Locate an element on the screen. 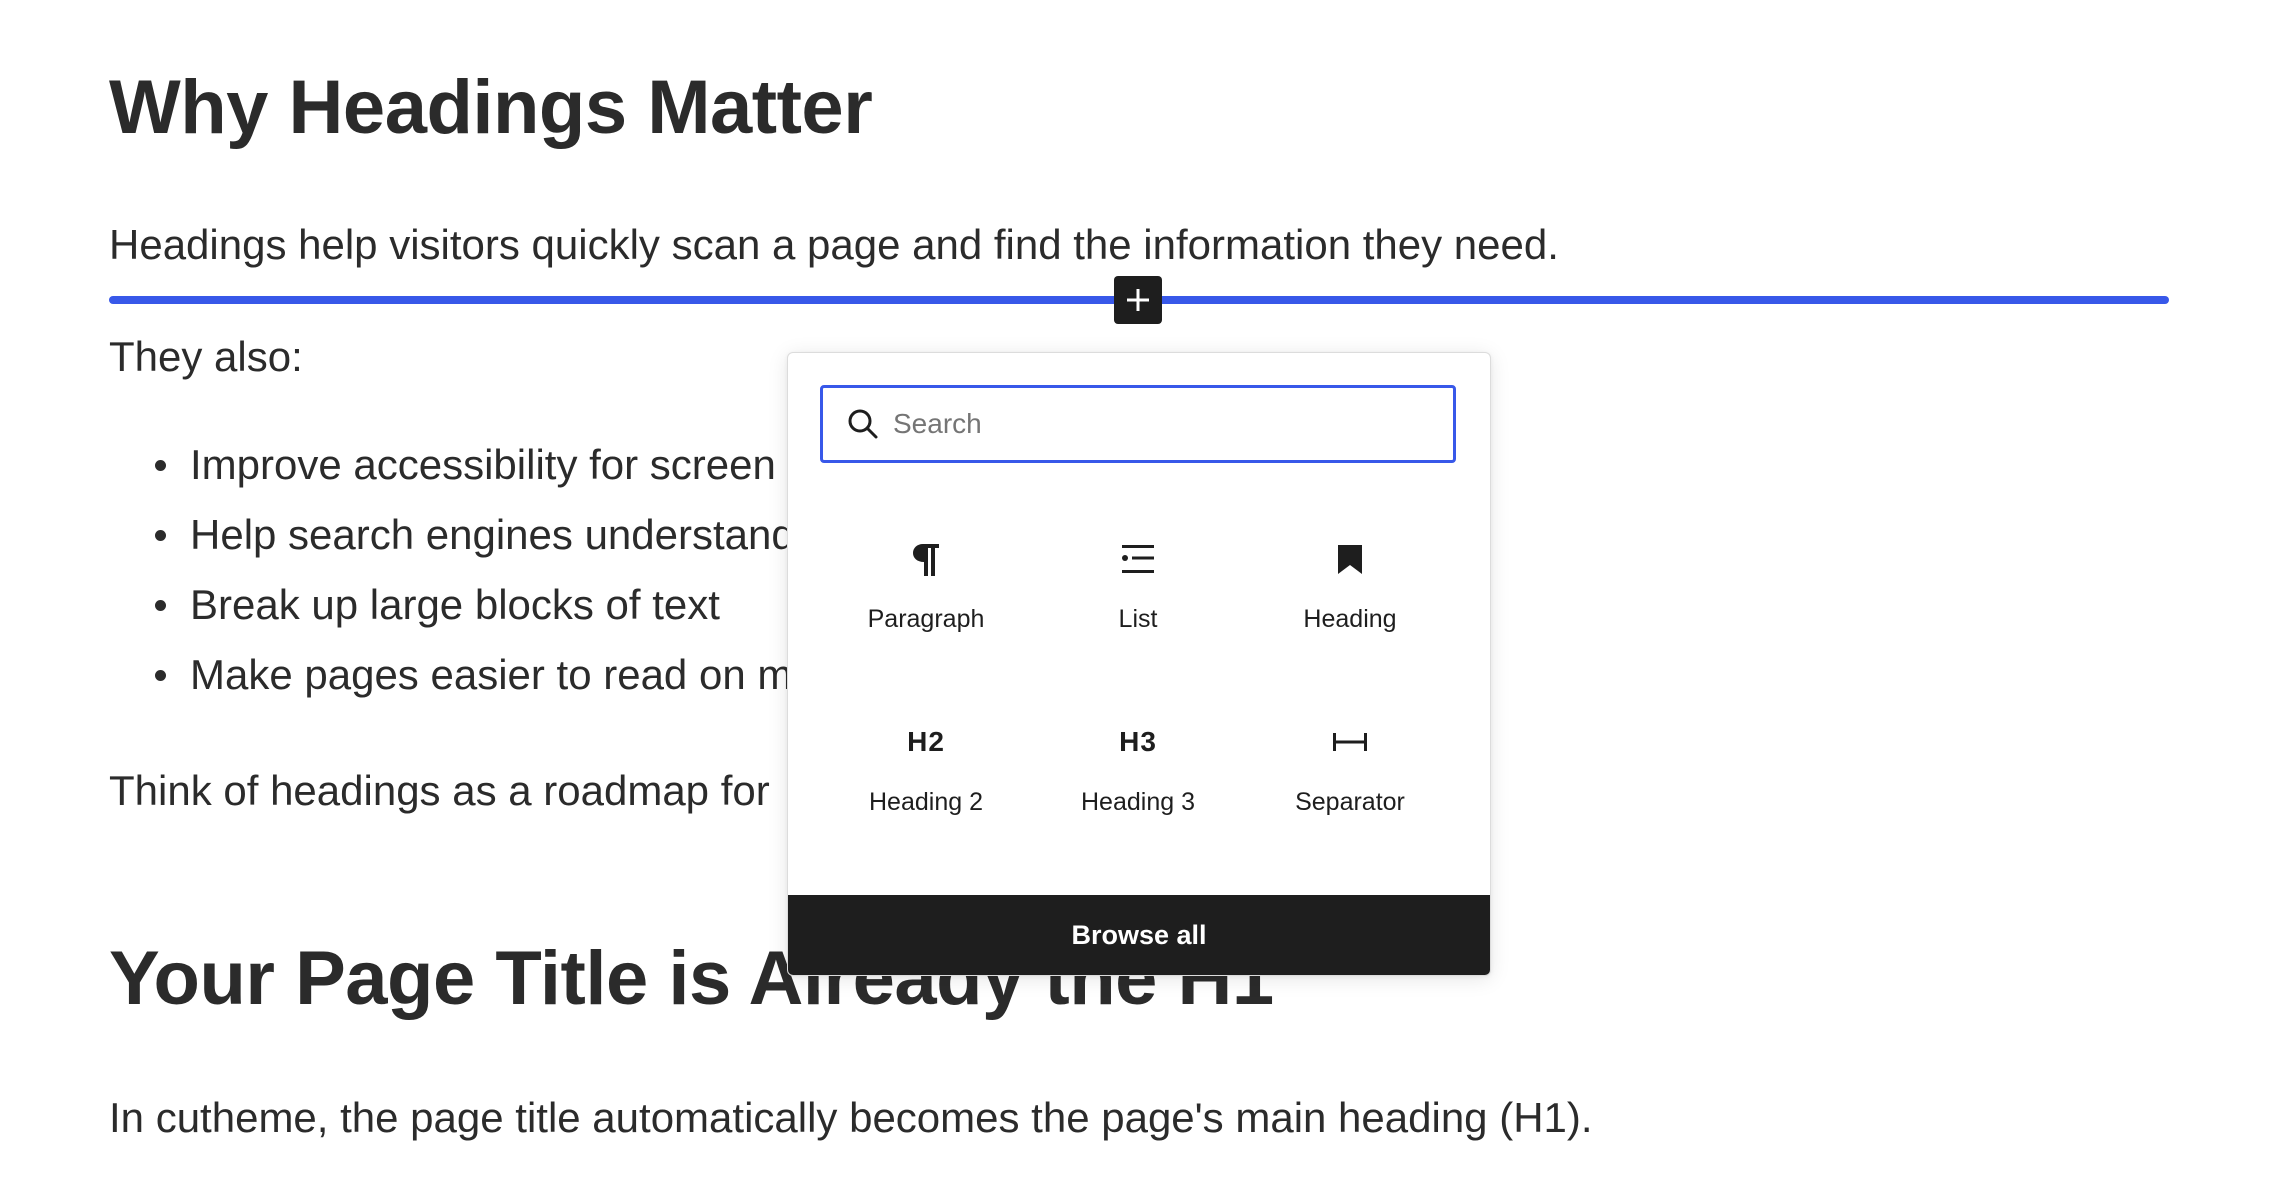 Image resolution: width=2278 pixels, height=1184 pixels. h3-icon: H3 is located at coordinates (1138, 742).